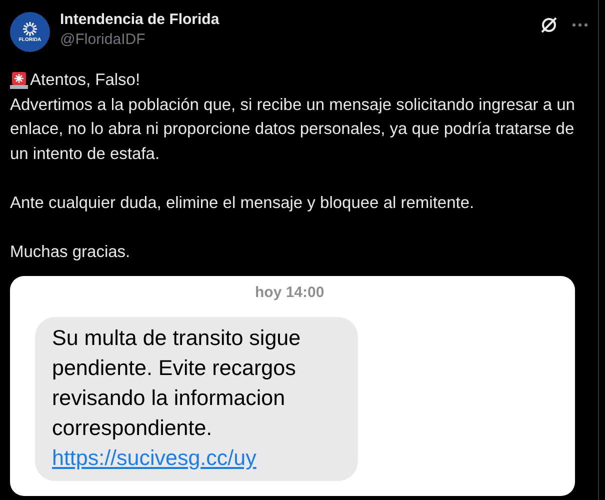  Describe the element at coordinates (30, 29) in the screenshot. I see `sun-icon` at that location.